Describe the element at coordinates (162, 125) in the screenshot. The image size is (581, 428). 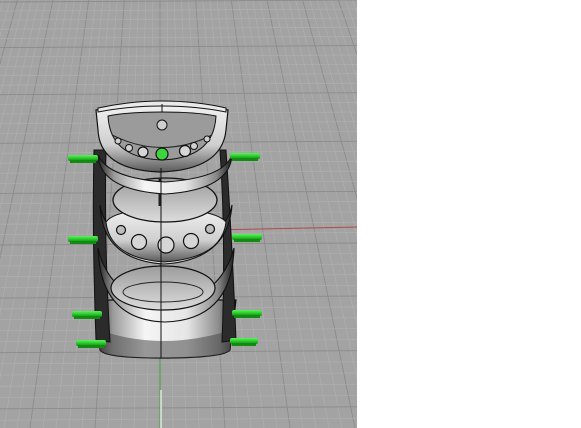
I see `top-hole-small` at that location.